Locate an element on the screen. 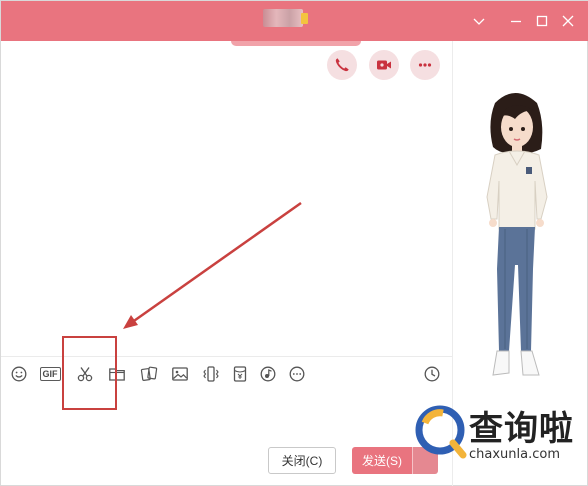  avatar-show-figure is located at coordinates (517, 234).